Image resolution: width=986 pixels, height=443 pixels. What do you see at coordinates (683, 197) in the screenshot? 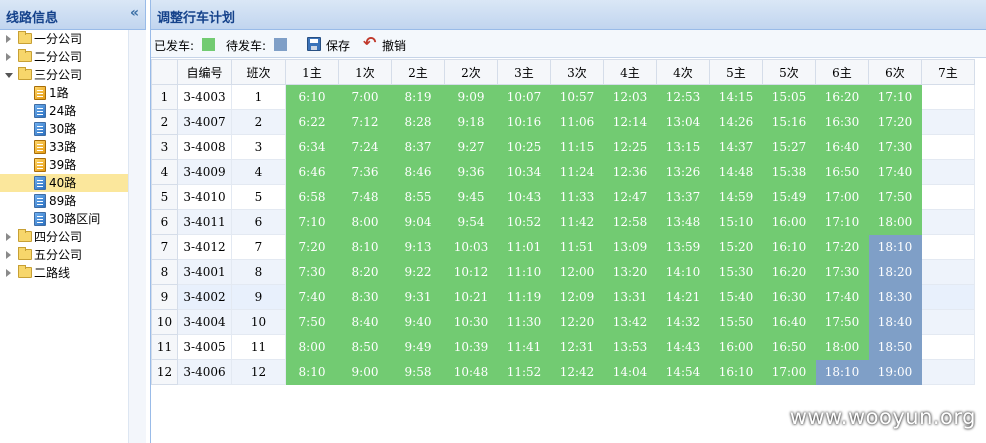
I see `departed-trip-cell: 13:37` at bounding box center [683, 197].